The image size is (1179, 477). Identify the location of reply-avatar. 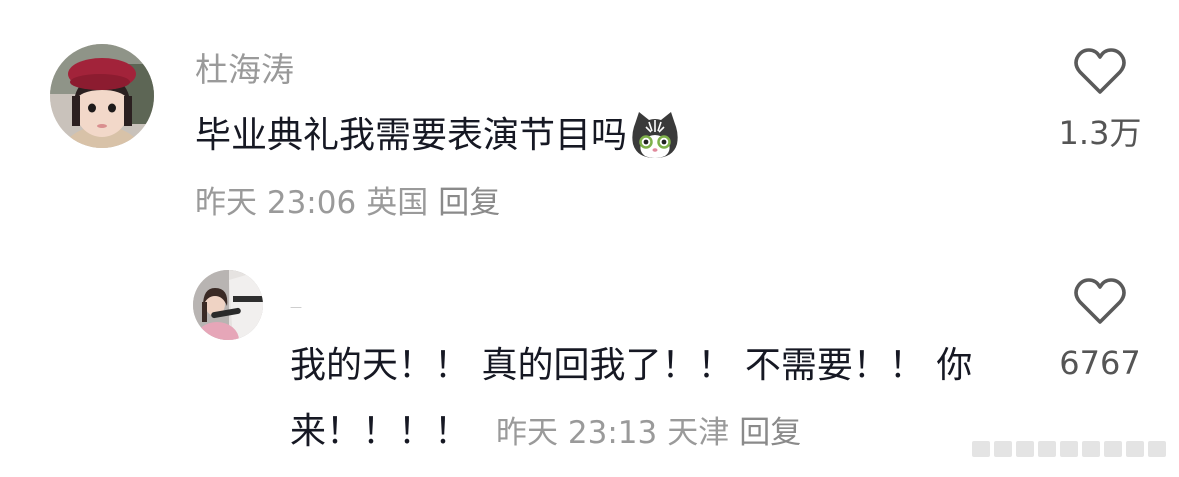
(228, 305).